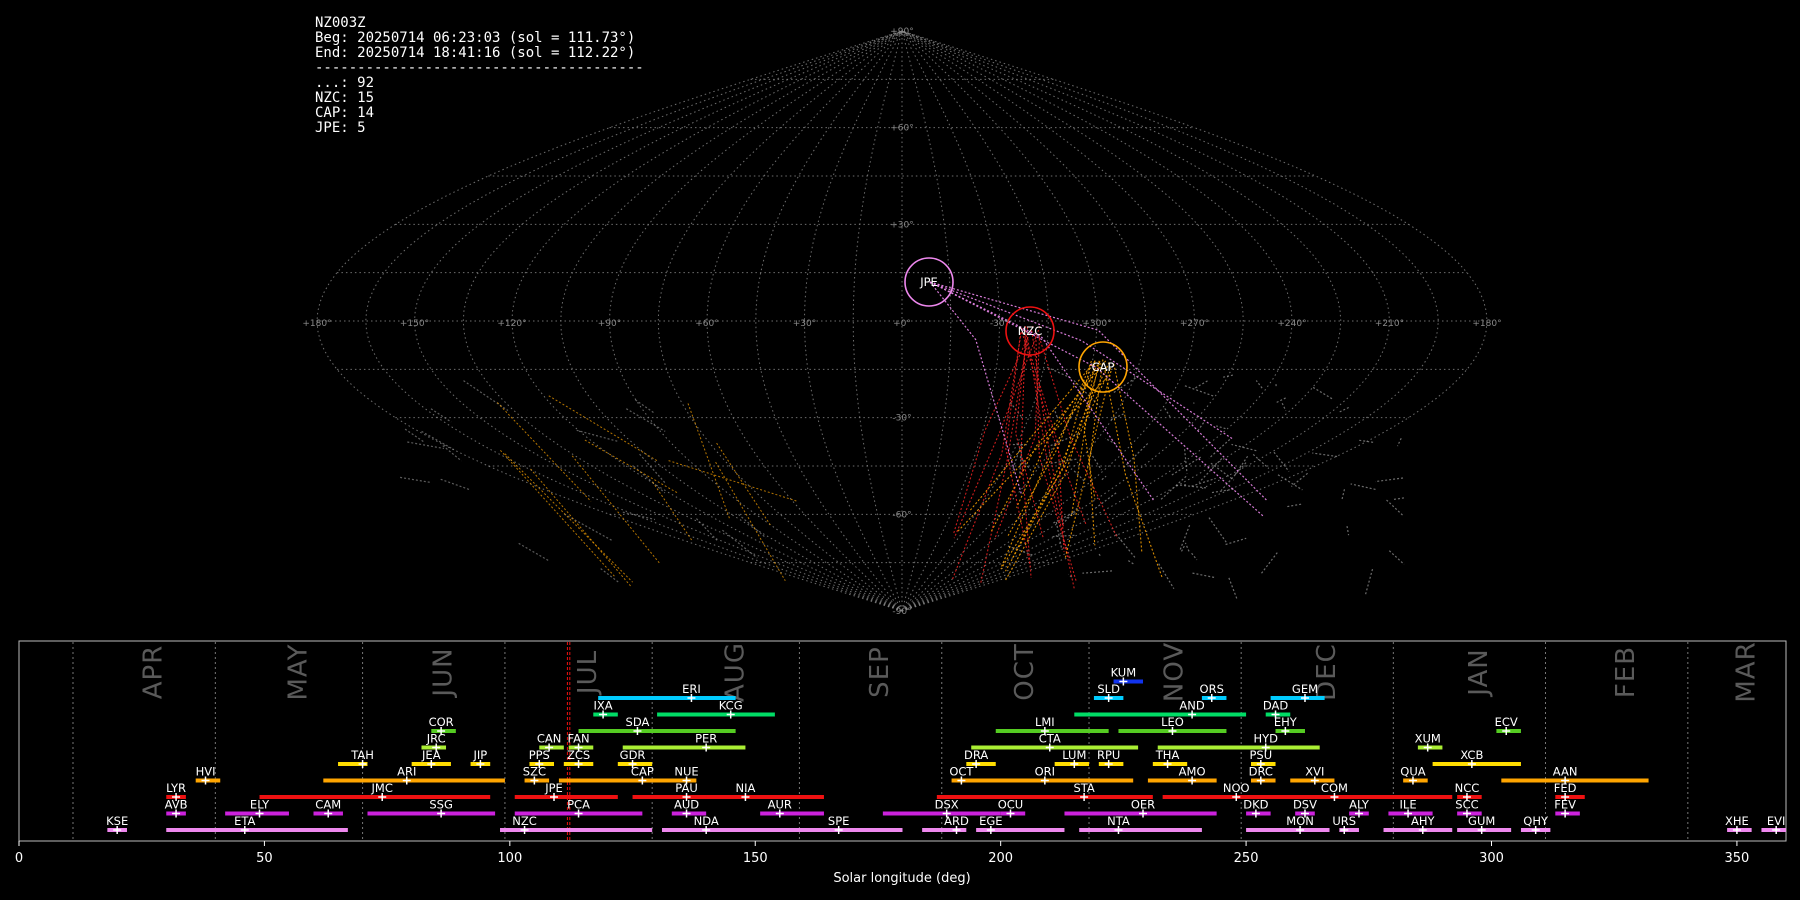 The width and height of the screenshot is (1800, 900). Describe the element at coordinates (1143, 805) in the screenshot. I see `shower-label-oer: OER` at that location.